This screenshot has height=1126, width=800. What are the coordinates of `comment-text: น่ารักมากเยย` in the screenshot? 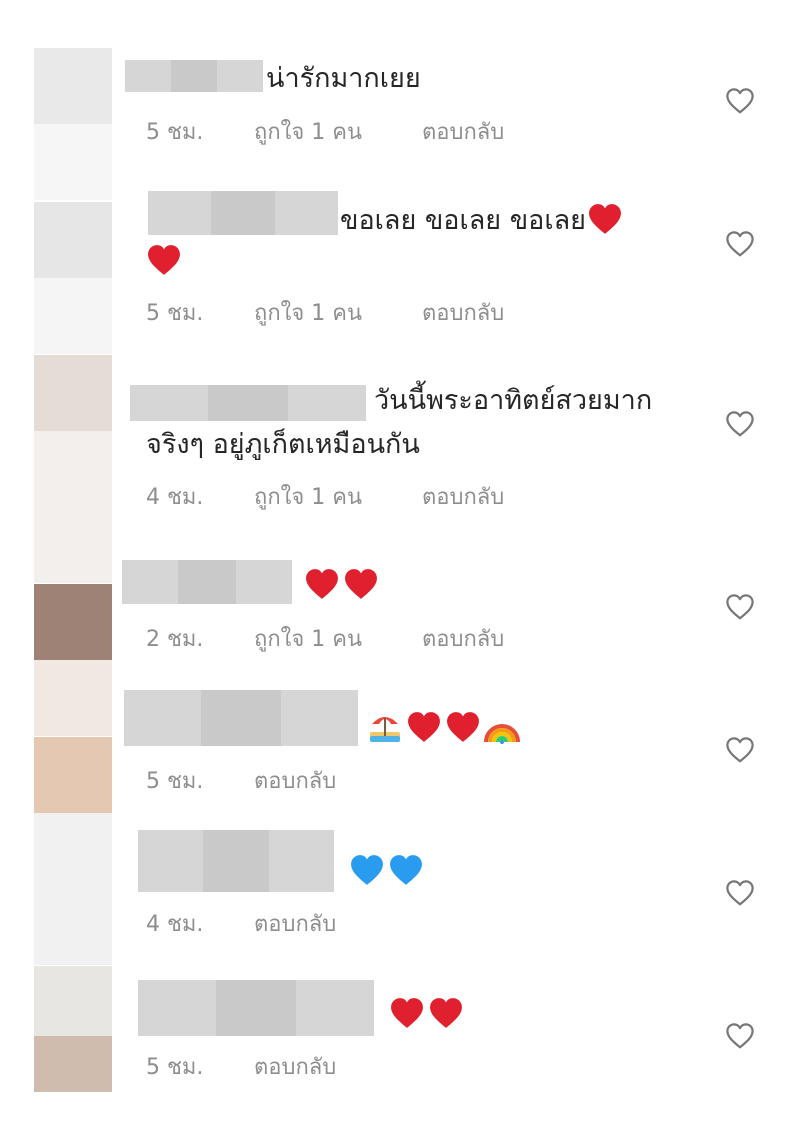 It's located at (343, 78).